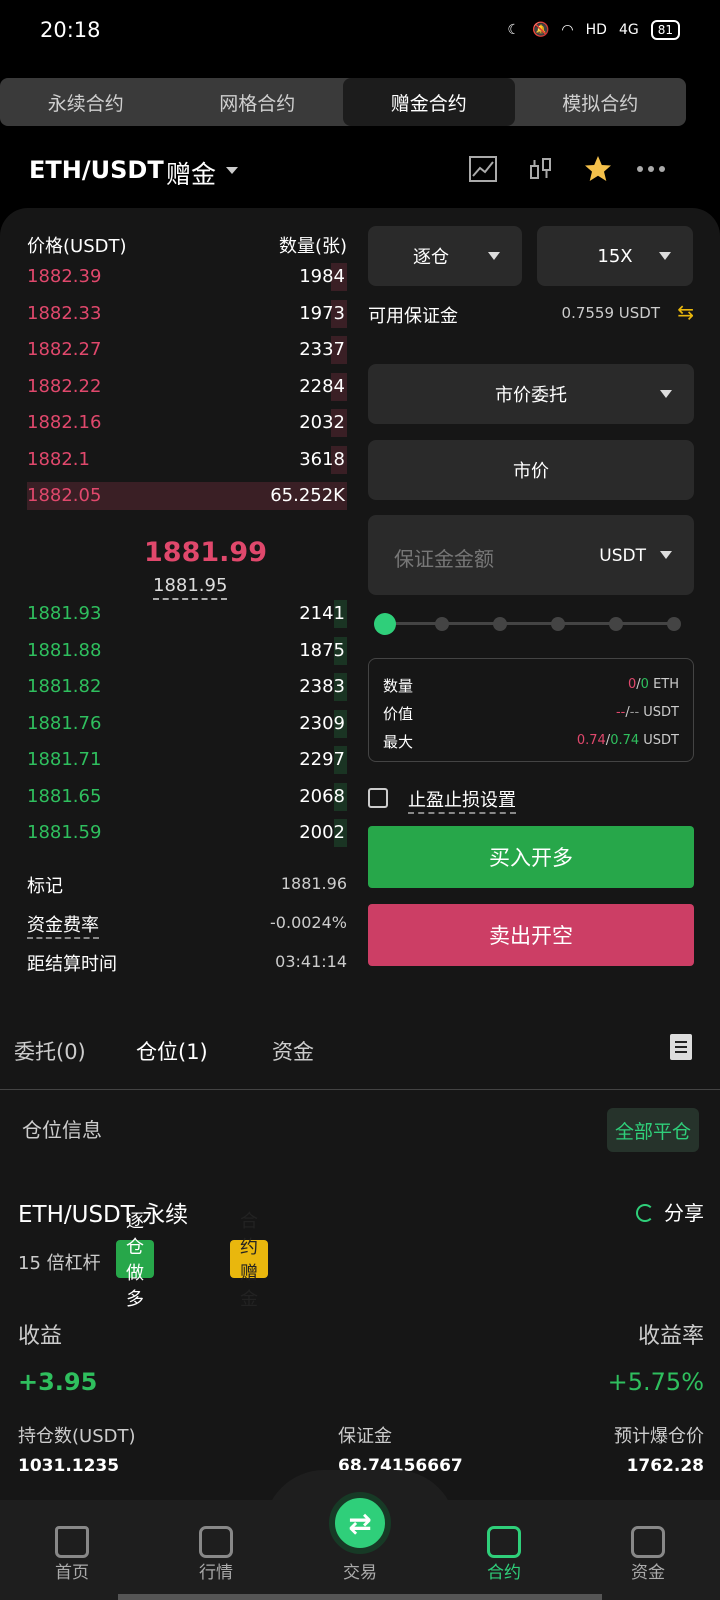  I want to click on position-info-title: 仓位信息, so click(62, 1130).